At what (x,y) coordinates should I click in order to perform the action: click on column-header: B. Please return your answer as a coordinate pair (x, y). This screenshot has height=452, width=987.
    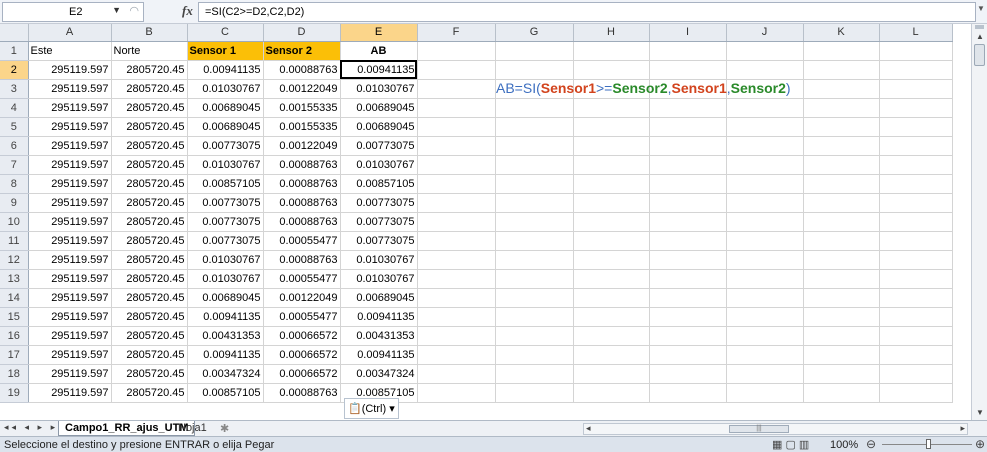
    Looking at the image, I should click on (149, 33).